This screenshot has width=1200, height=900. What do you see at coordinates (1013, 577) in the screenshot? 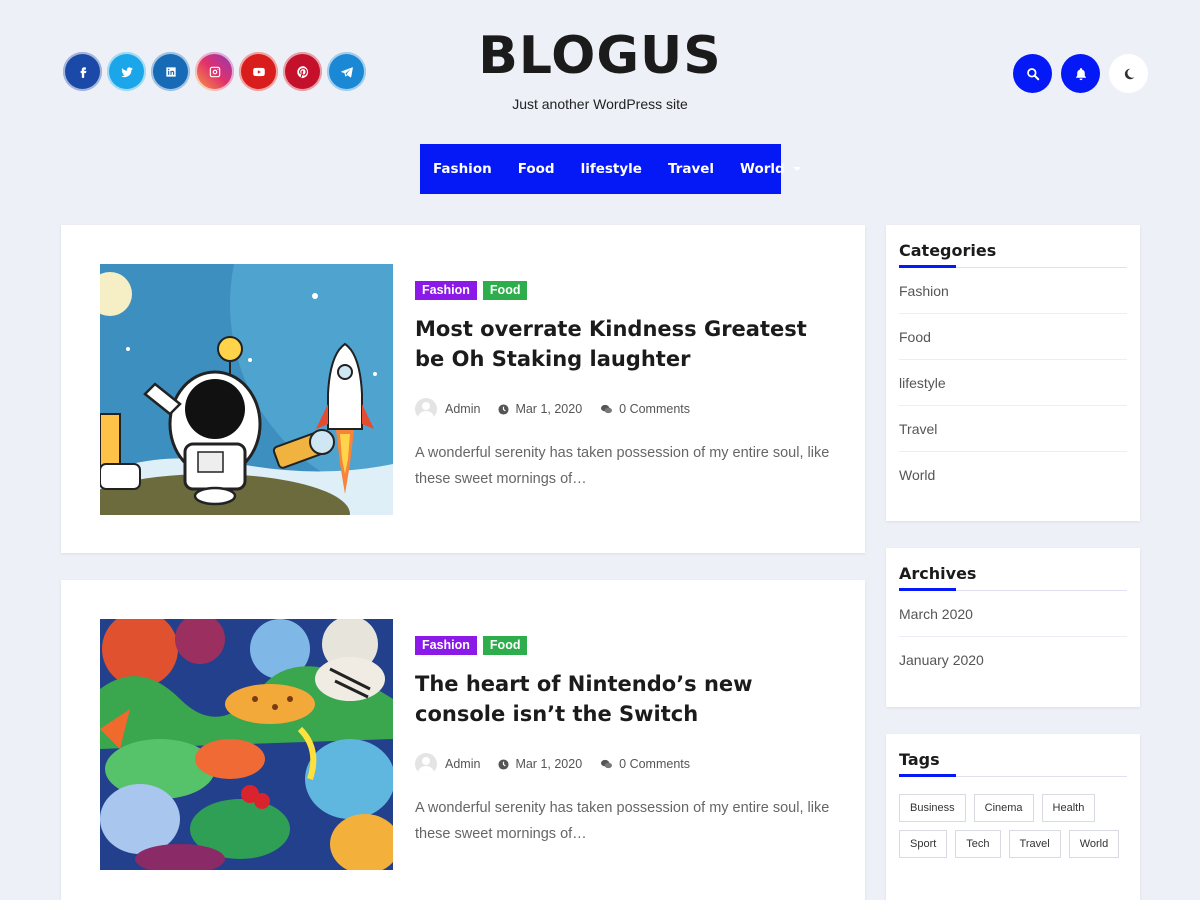
I see `widget-title: Archives` at bounding box center [1013, 577].